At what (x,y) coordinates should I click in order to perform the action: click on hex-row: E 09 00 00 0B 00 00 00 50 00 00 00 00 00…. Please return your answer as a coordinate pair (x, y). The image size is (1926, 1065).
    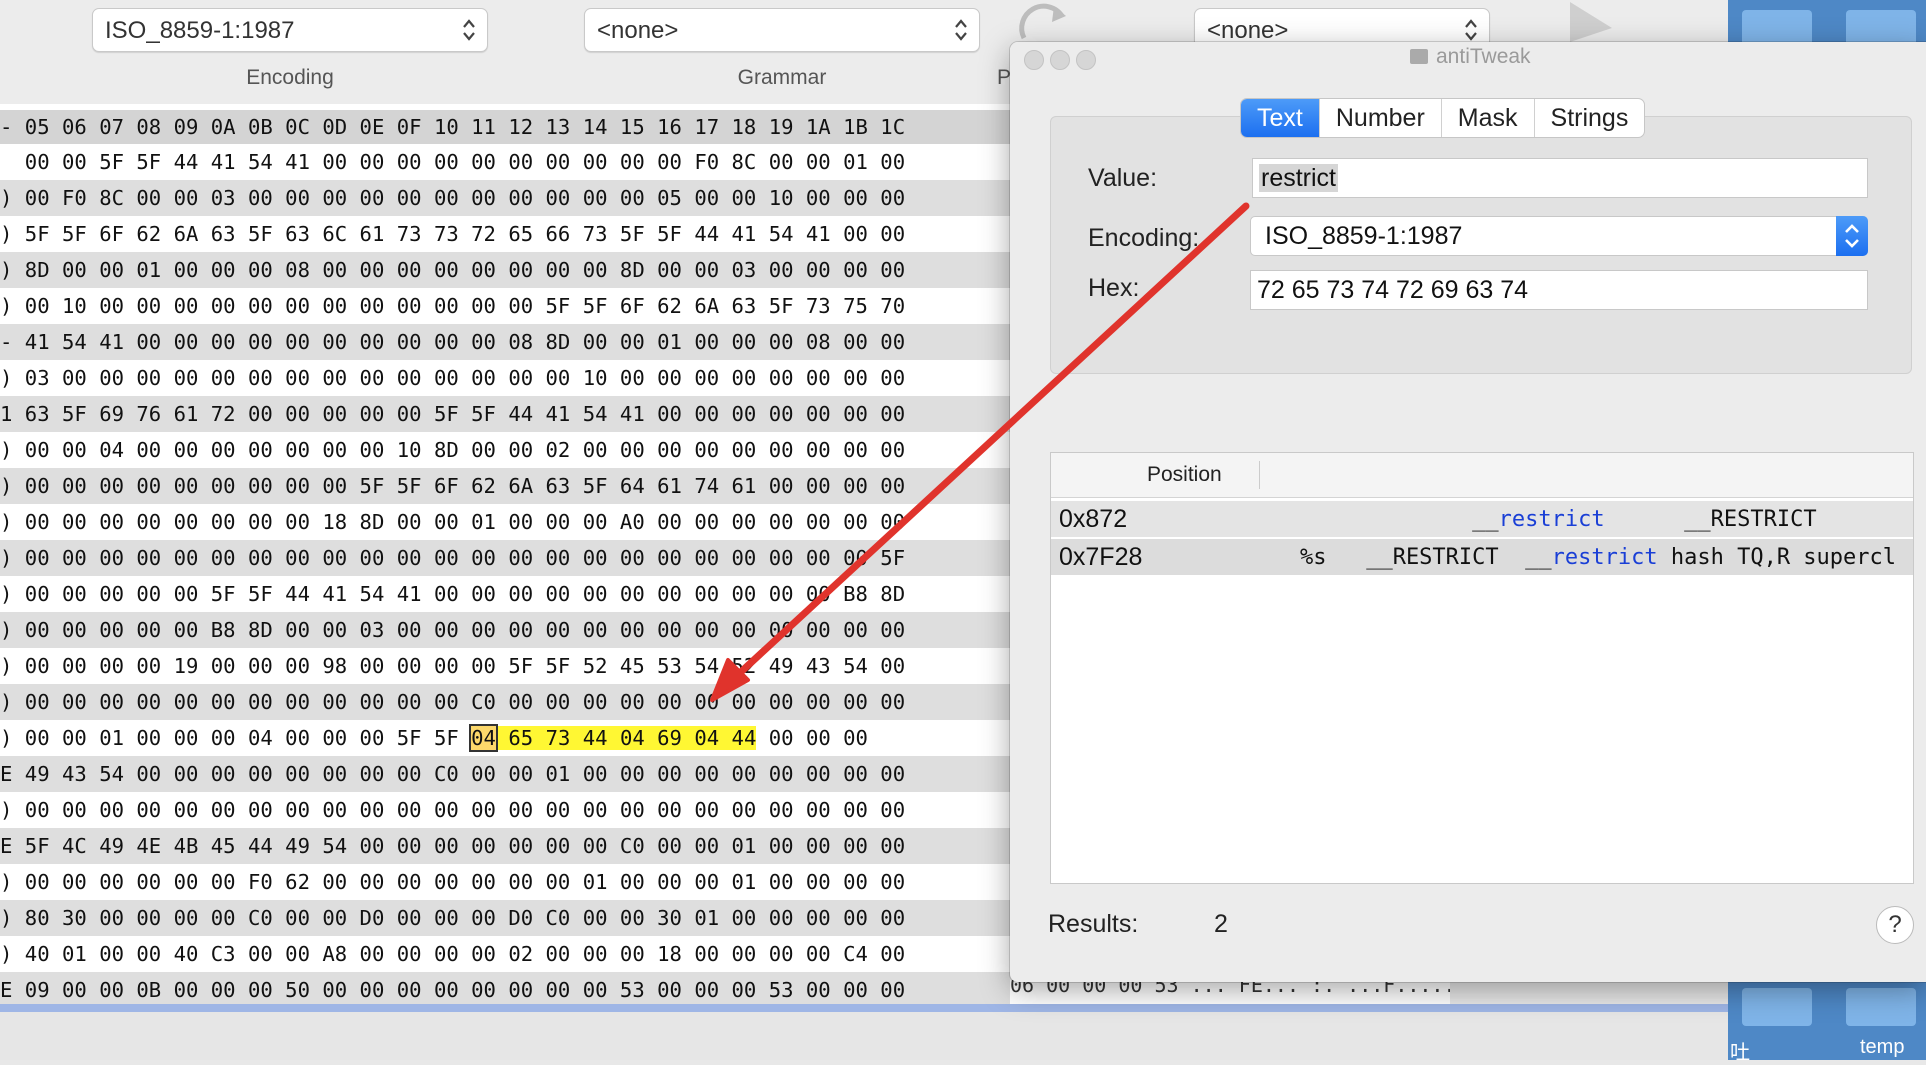
    Looking at the image, I should click on (505, 988).